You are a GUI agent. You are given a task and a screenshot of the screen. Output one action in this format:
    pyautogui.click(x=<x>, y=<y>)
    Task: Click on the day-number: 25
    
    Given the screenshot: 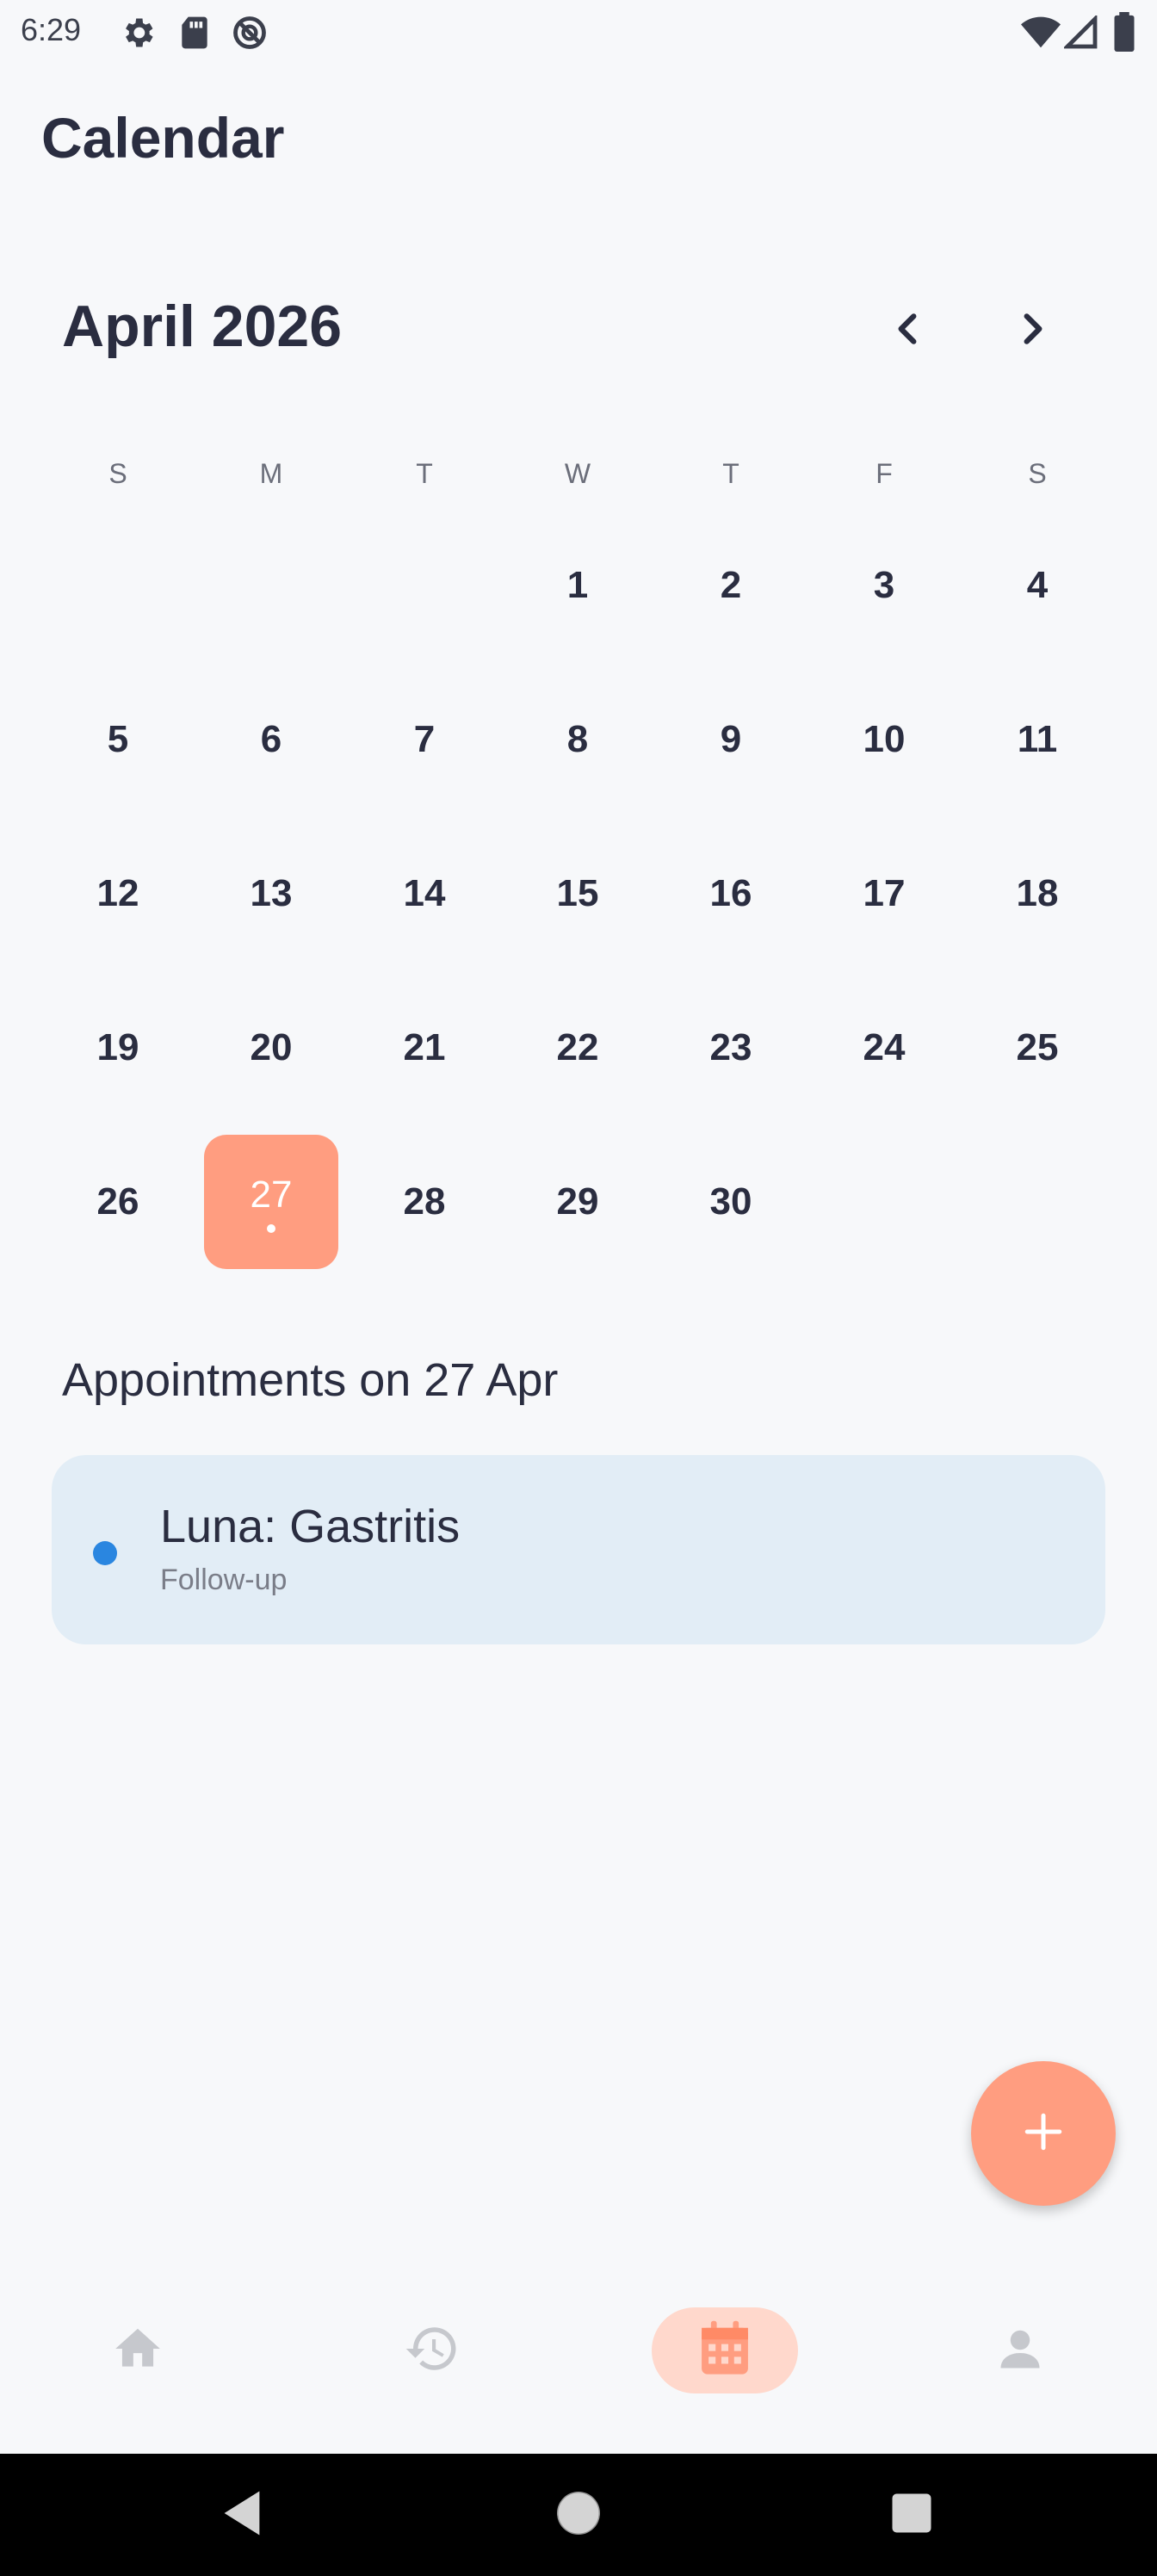 What is the action you would take?
    pyautogui.click(x=1037, y=1046)
    